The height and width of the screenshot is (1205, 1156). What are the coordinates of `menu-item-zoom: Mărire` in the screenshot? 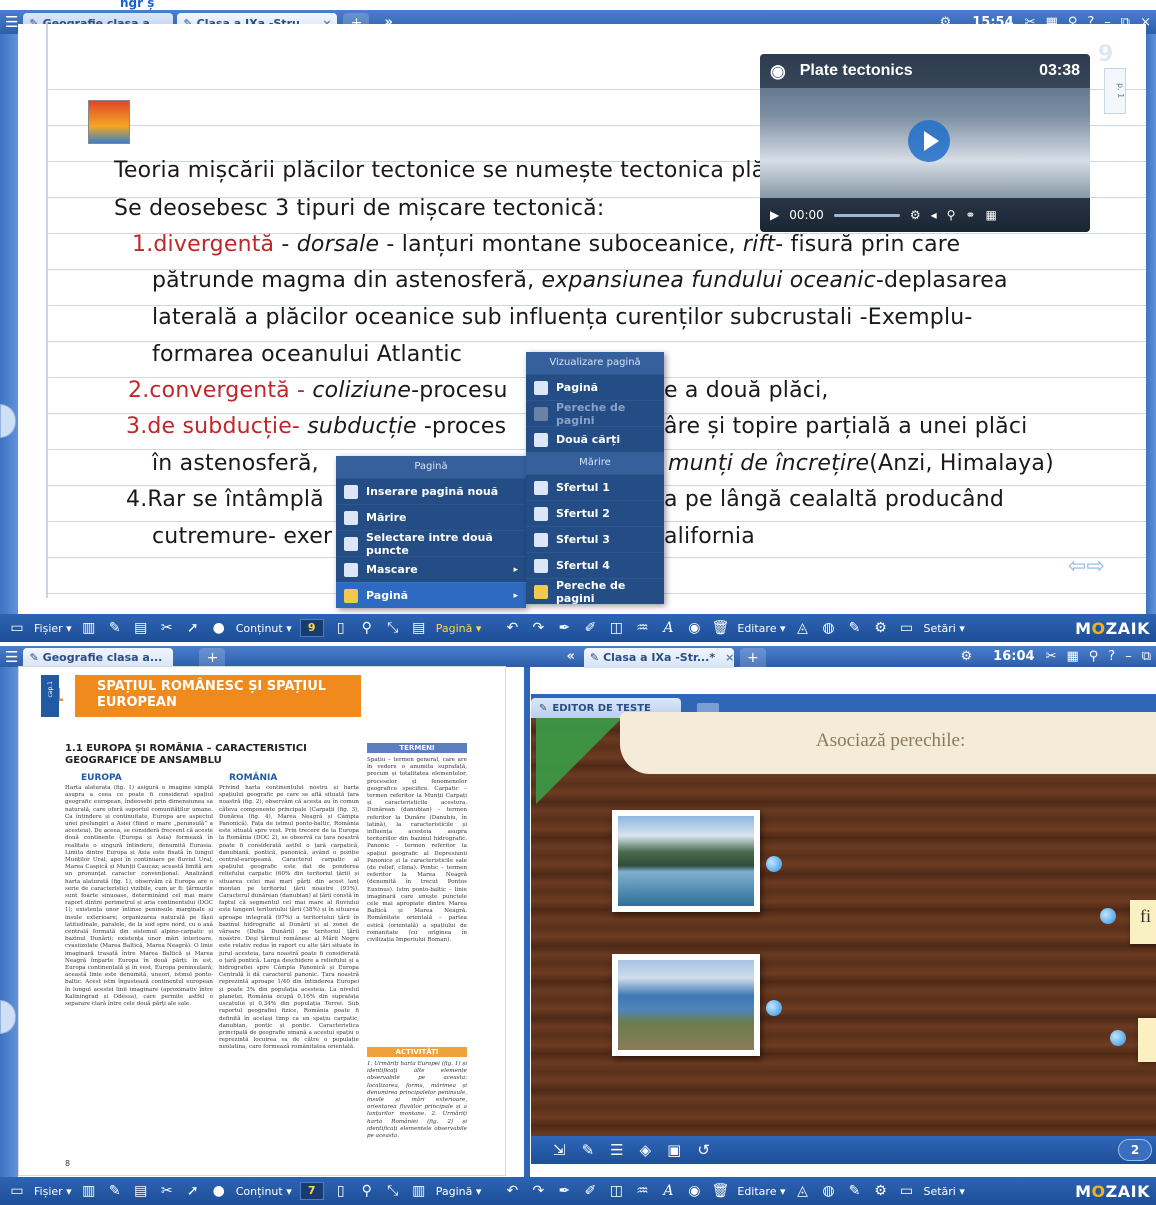 It's located at (431, 517).